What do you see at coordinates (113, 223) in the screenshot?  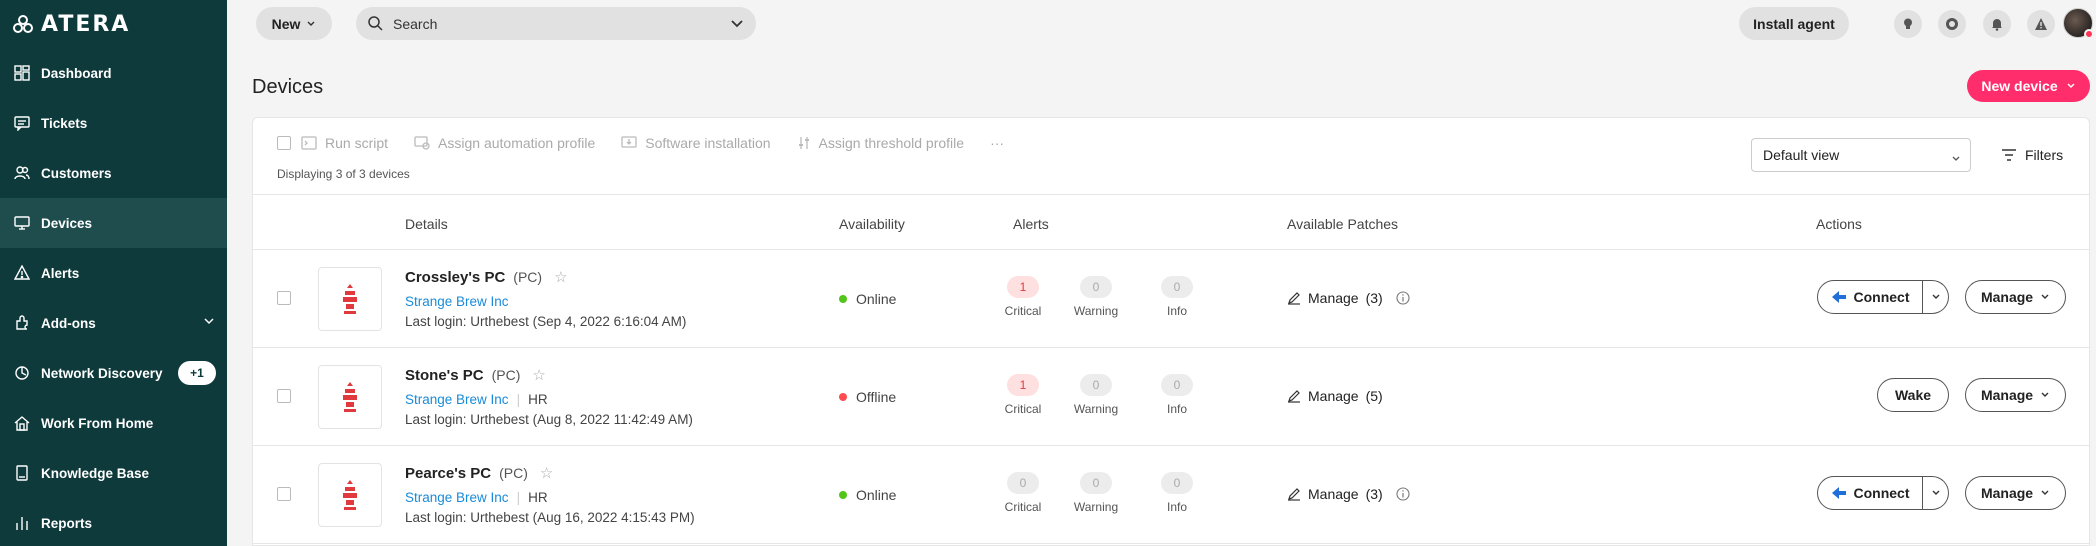 I see `sidebar-item-devices: Devices` at bounding box center [113, 223].